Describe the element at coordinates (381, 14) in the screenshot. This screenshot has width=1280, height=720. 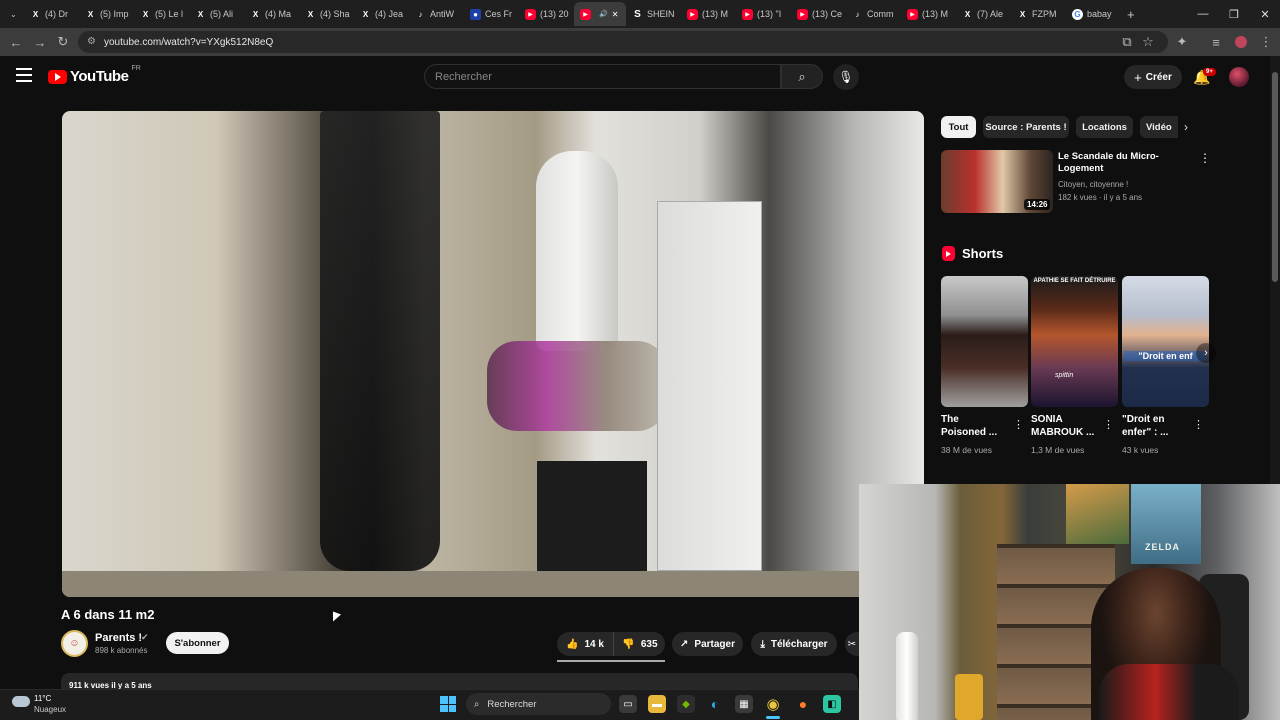
I see `browser-tab: X (4) Jea` at that location.